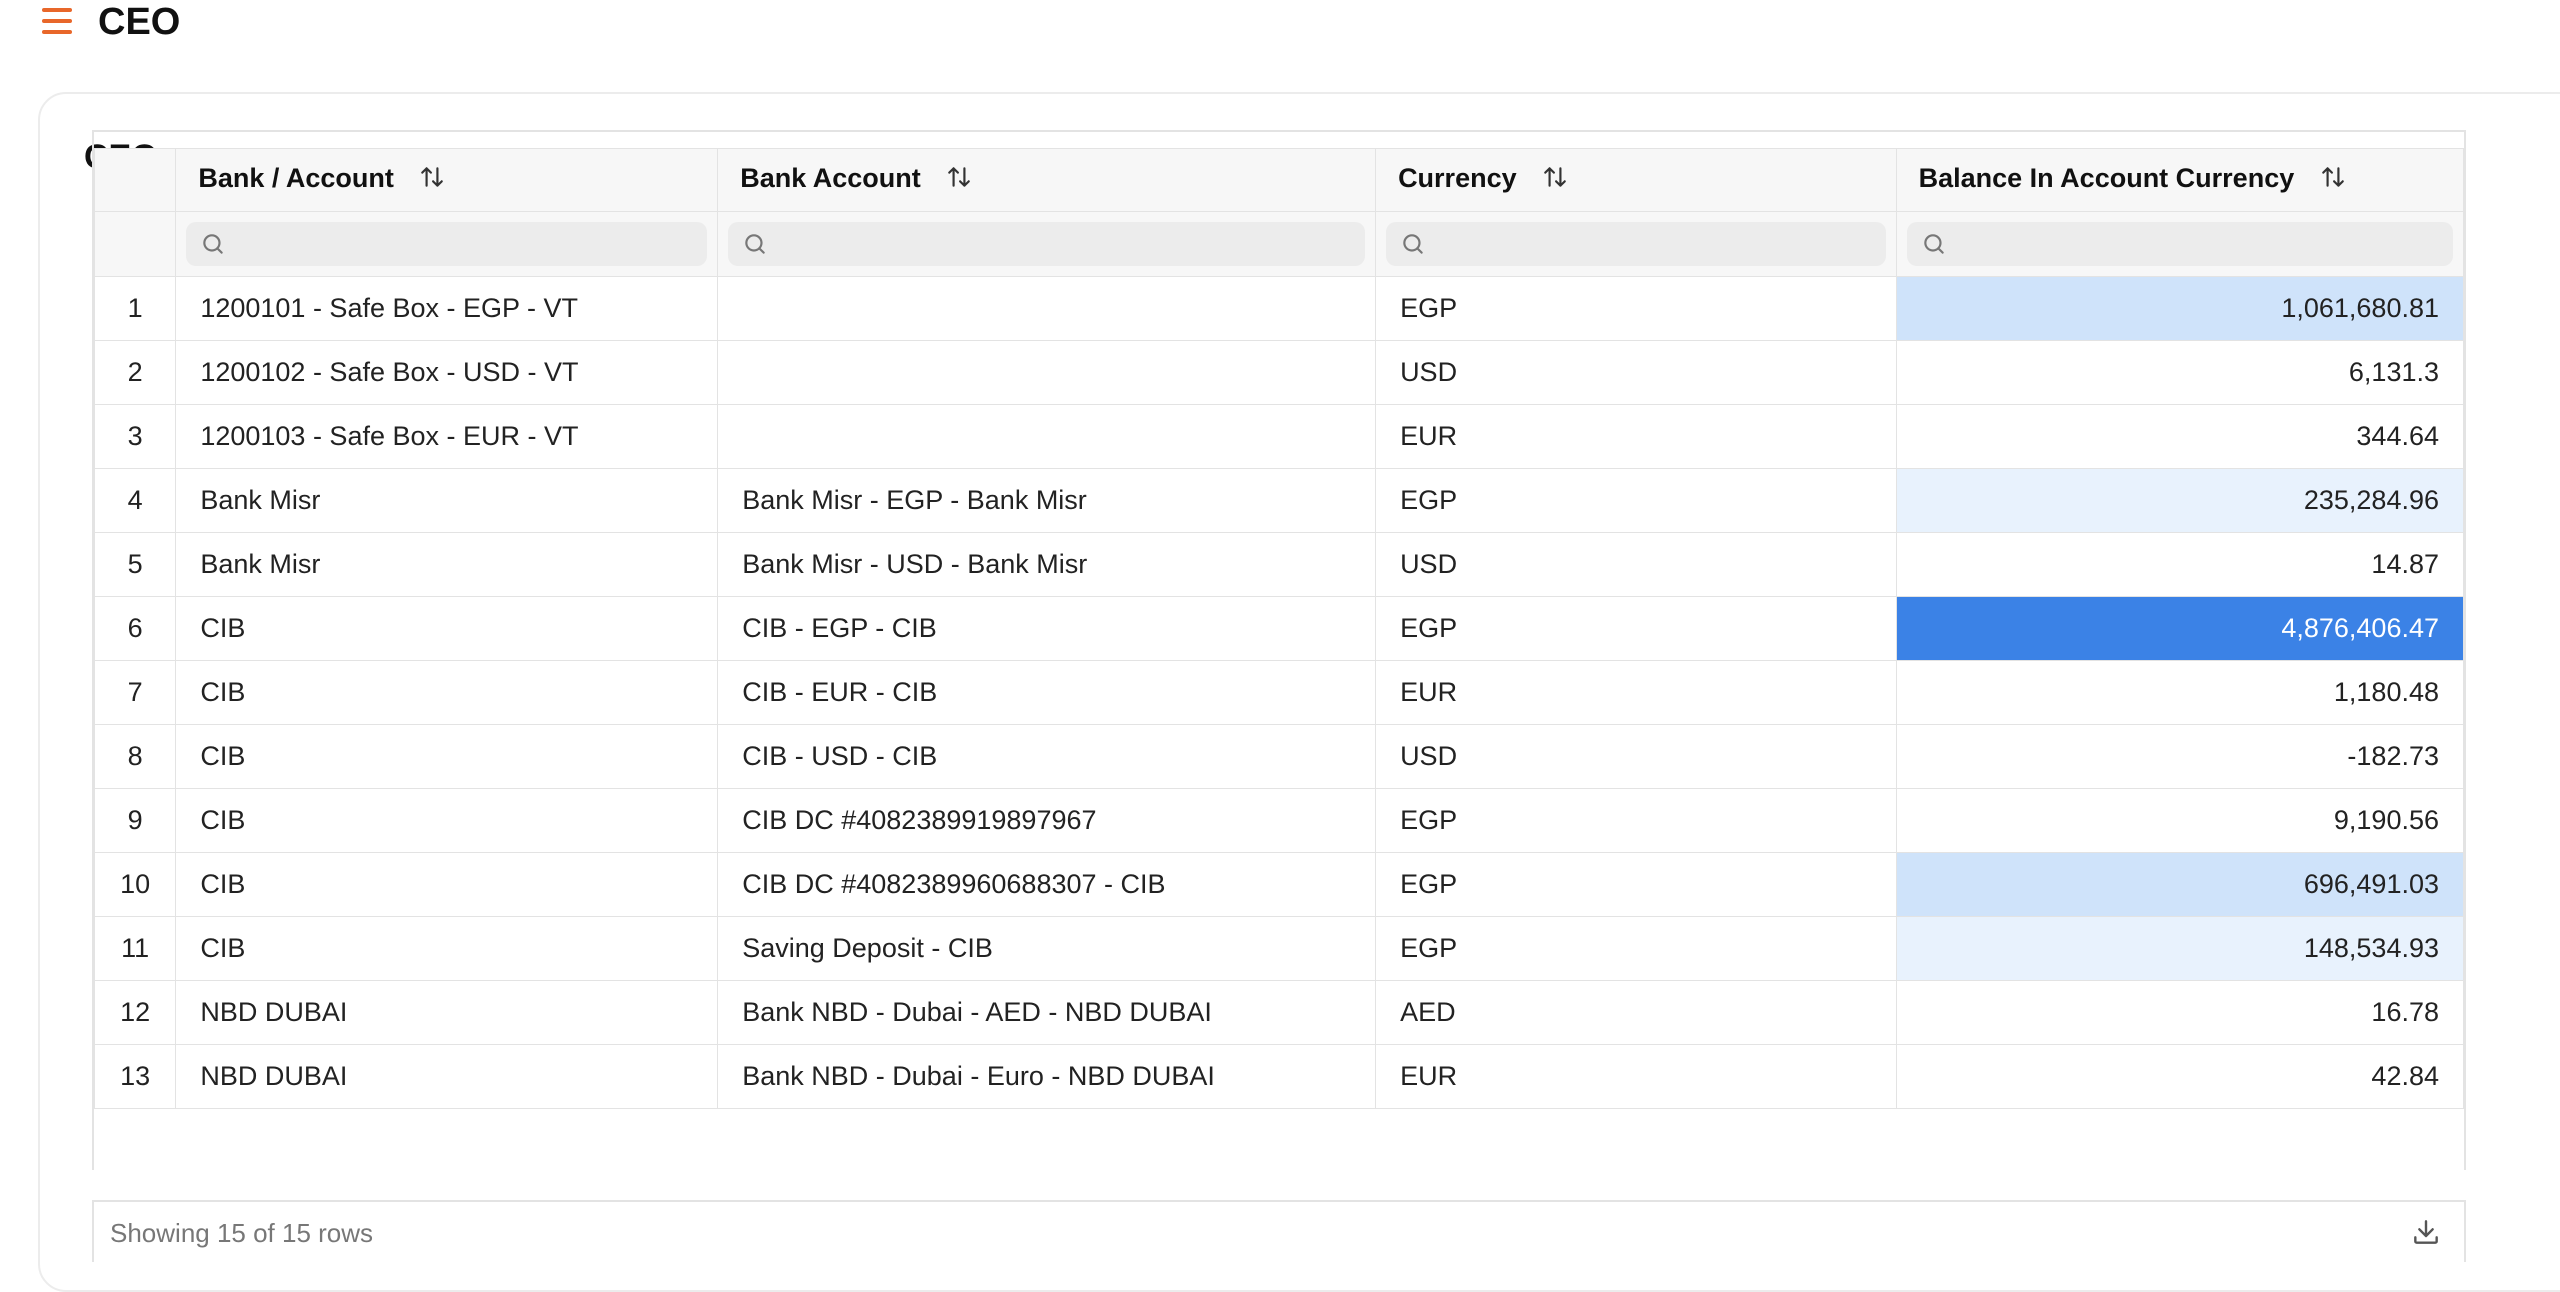 The image size is (2560, 1292). I want to click on filter-balance-input, so click(2179, 244).